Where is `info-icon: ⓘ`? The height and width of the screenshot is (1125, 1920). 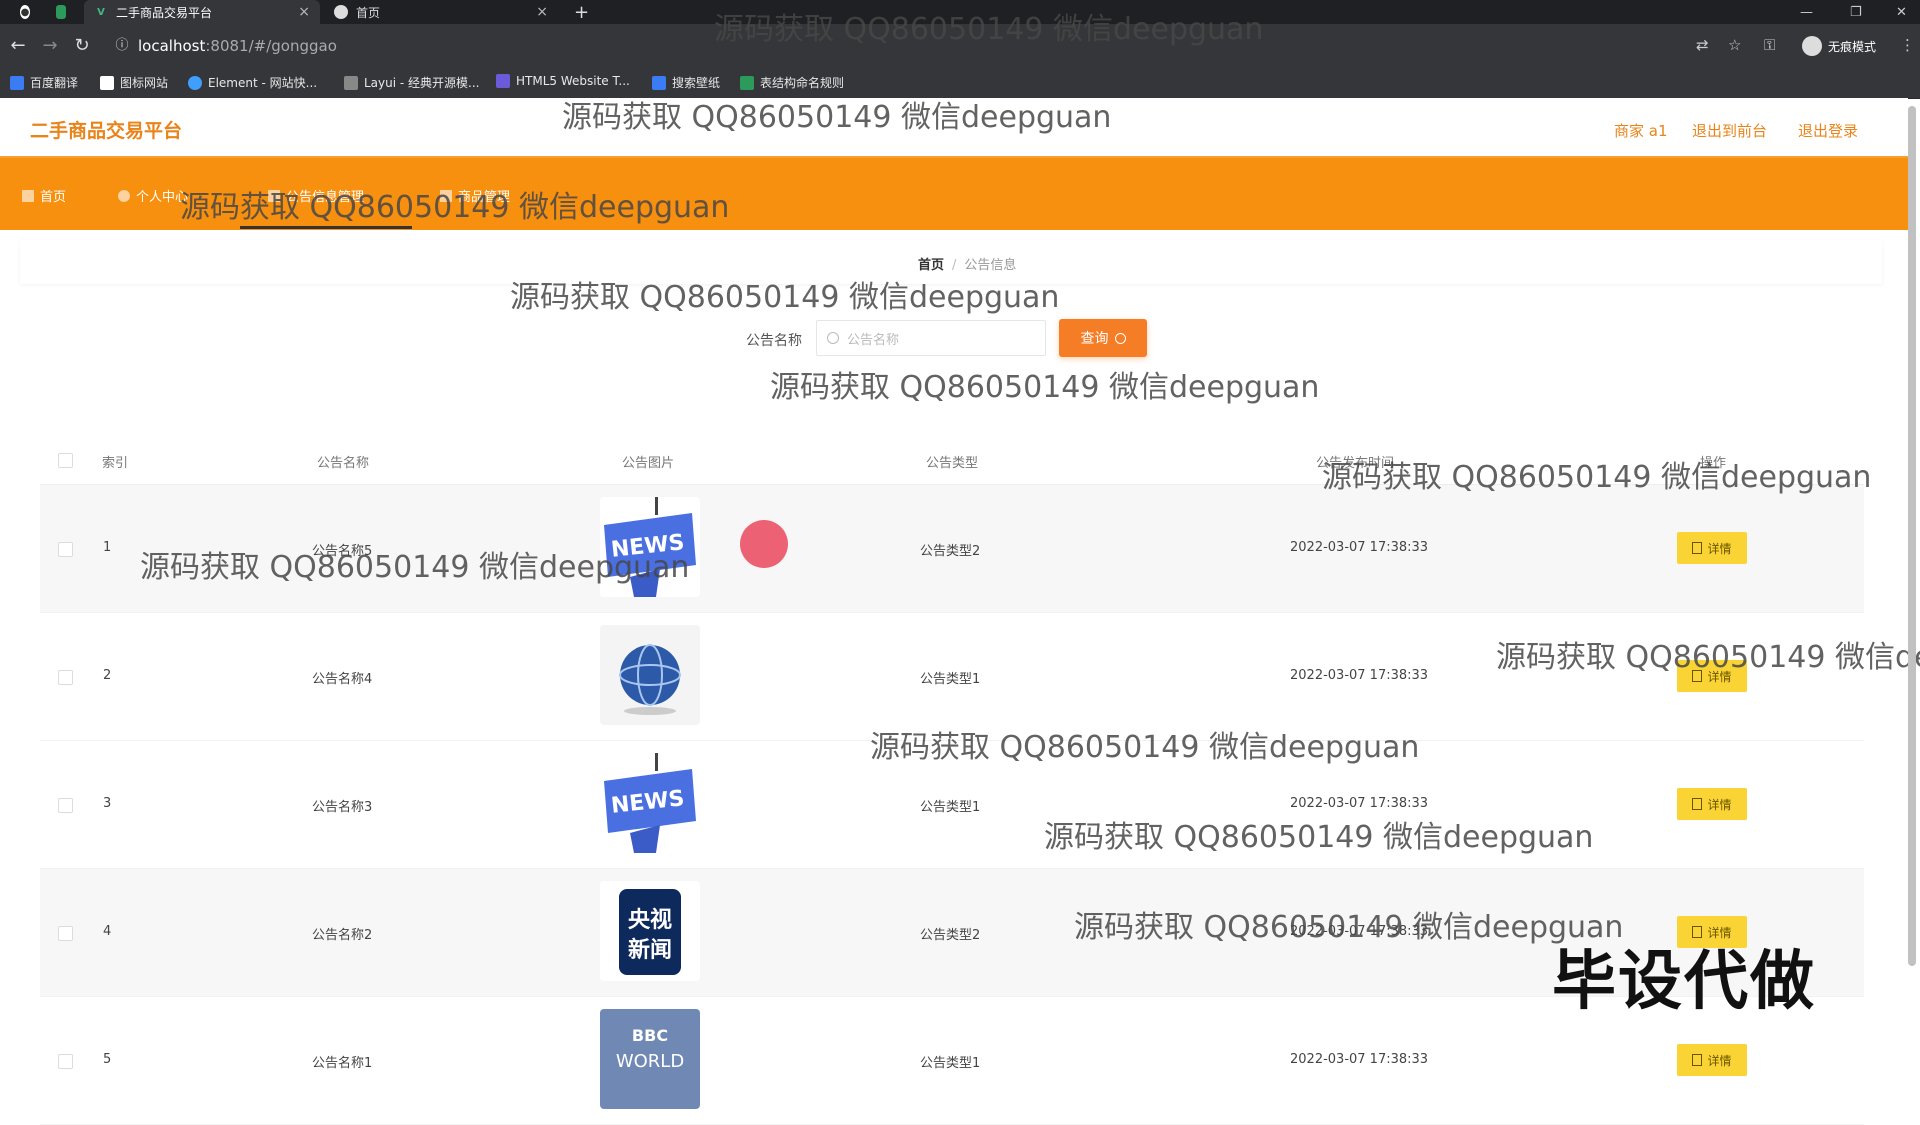 info-icon: ⓘ is located at coordinates (122, 46).